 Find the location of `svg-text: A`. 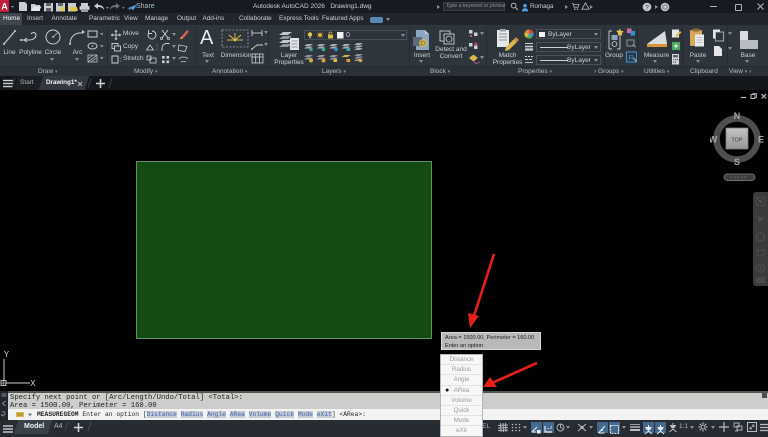

svg-text: A is located at coordinates (4, 7).